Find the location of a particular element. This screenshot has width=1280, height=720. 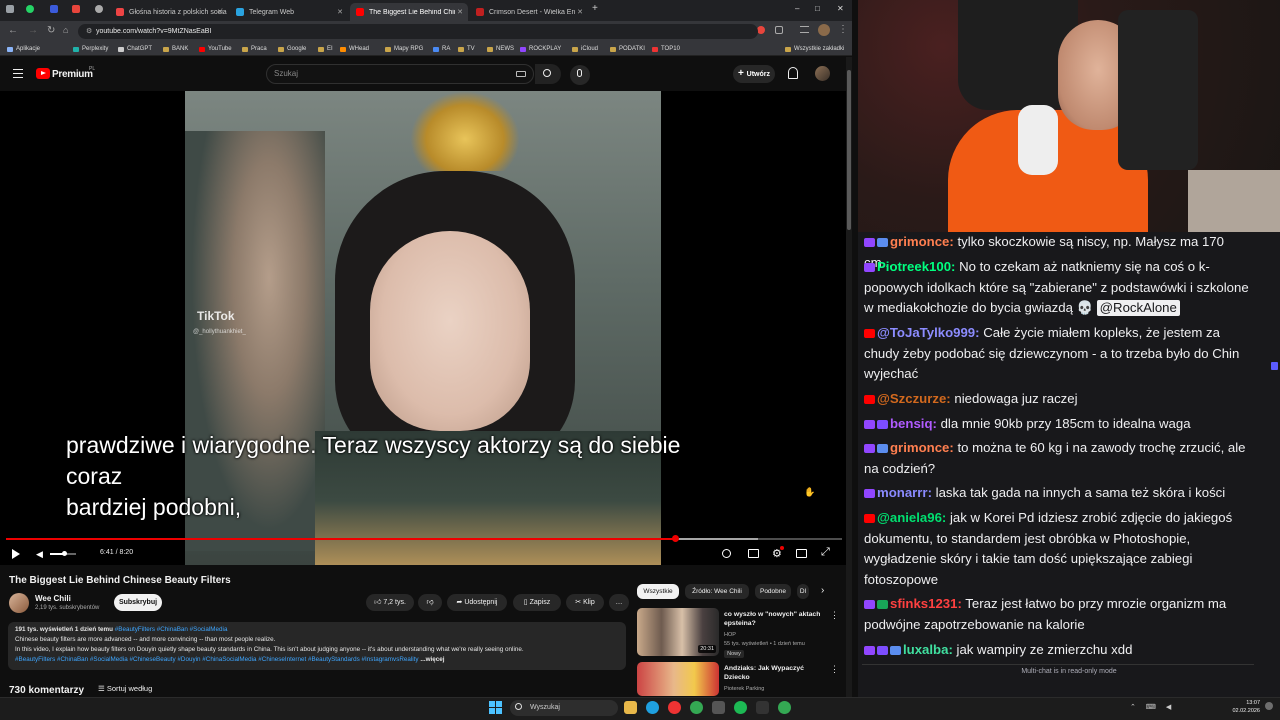

search-button is located at coordinates (548, 74).